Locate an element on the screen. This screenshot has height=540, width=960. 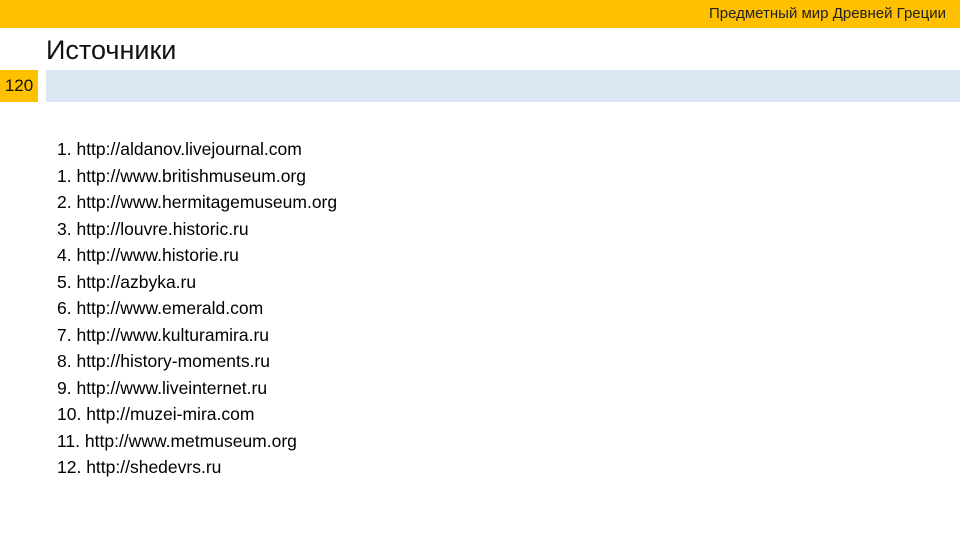
source-item: 5. http://azbyka.ru is located at coordinates (127, 281).